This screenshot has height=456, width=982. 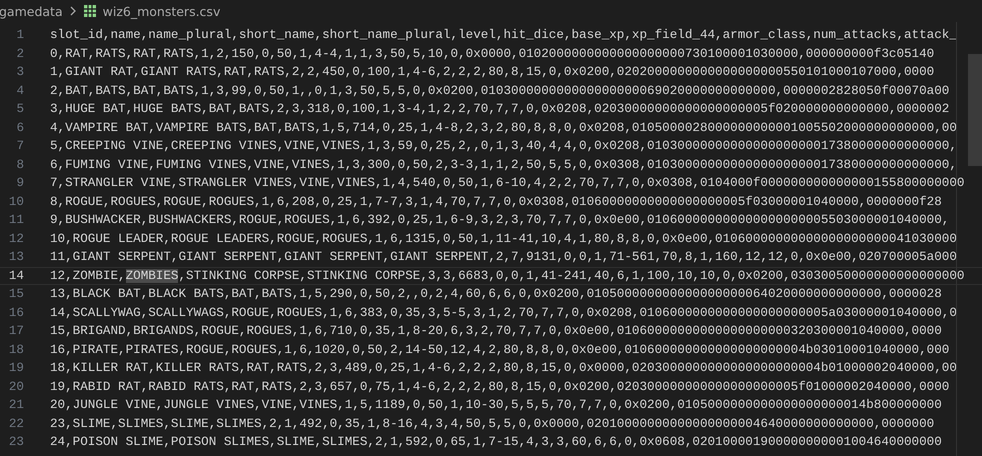 What do you see at coordinates (492, 53) in the screenshot?
I see `code-line: 0,RAT,RATS,RAT,RATS,1,2,150,0,50,1,4-4,1,1,3,50,5,10,0,0x0000,0102000000000000000000730100001030000,000000000f3c05140` at bounding box center [492, 53].